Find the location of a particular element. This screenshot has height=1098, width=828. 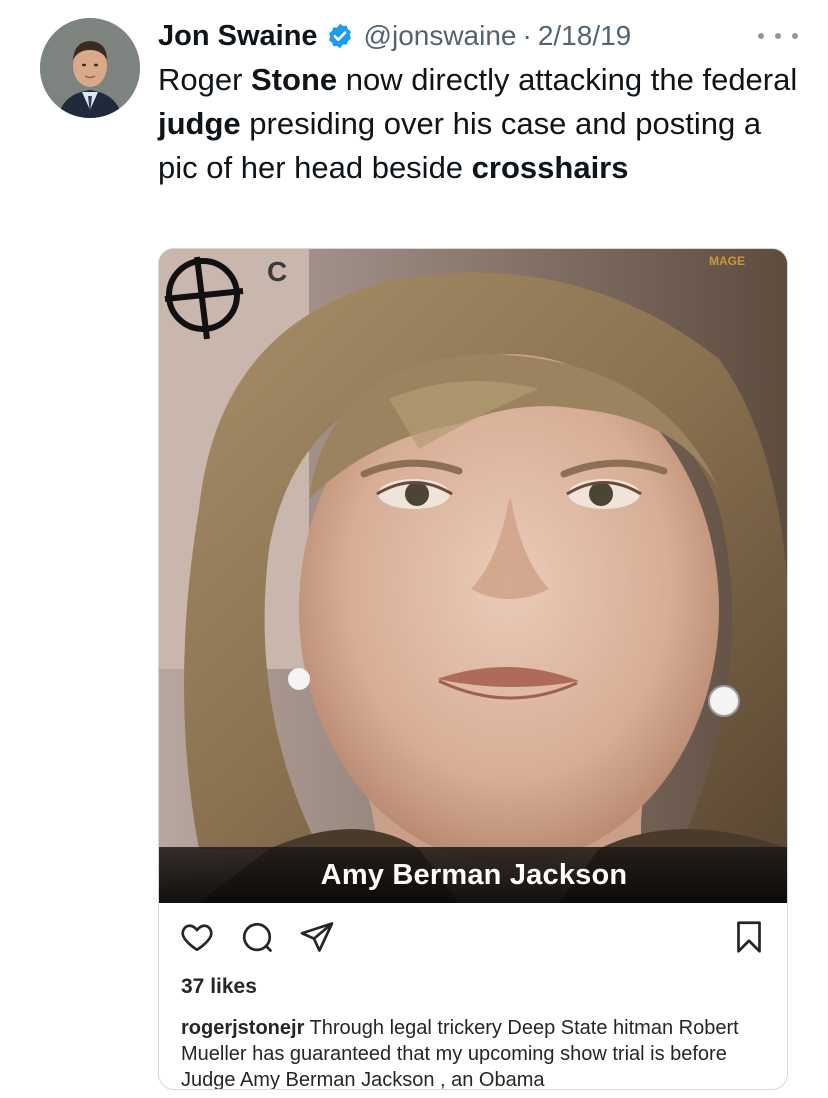

tweet-text-segment: Roger is located at coordinates (205, 79).